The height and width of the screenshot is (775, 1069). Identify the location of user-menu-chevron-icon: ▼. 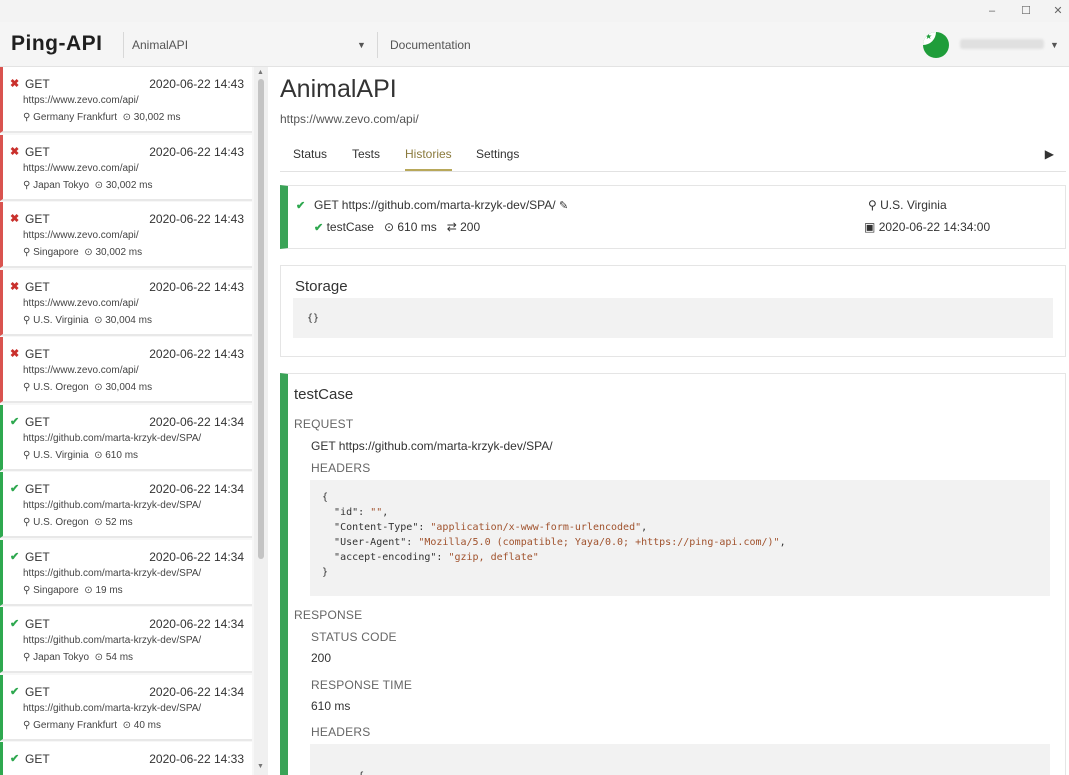
(1054, 45).